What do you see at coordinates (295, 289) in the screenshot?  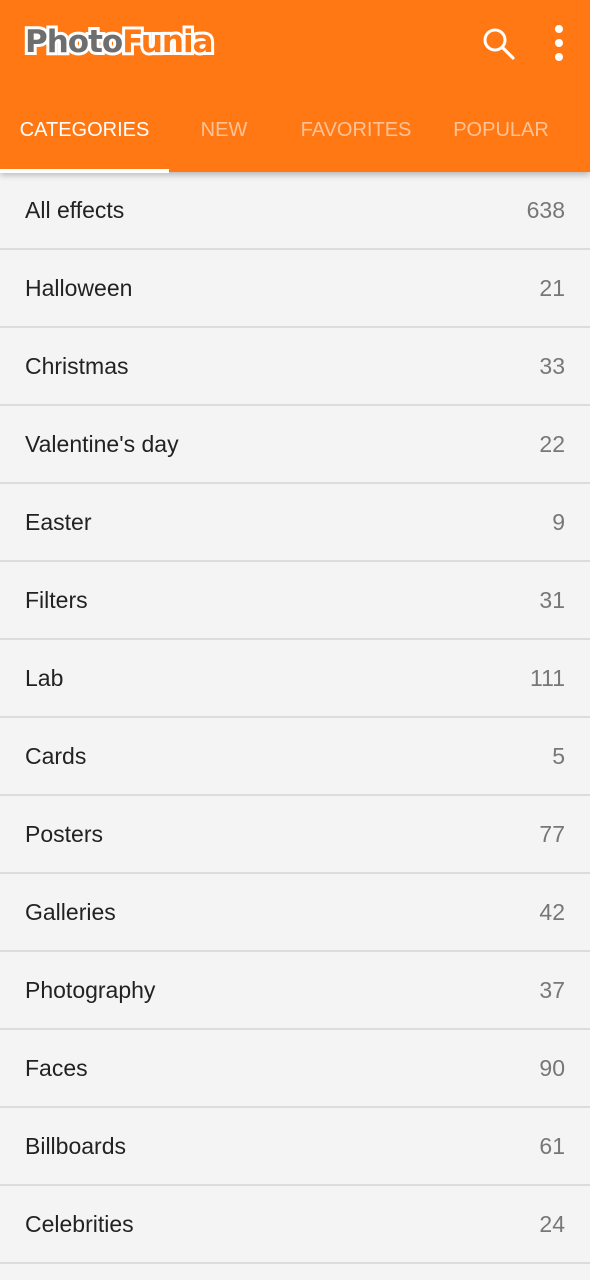 I see `category-row: Halloween 21` at bounding box center [295, 289].